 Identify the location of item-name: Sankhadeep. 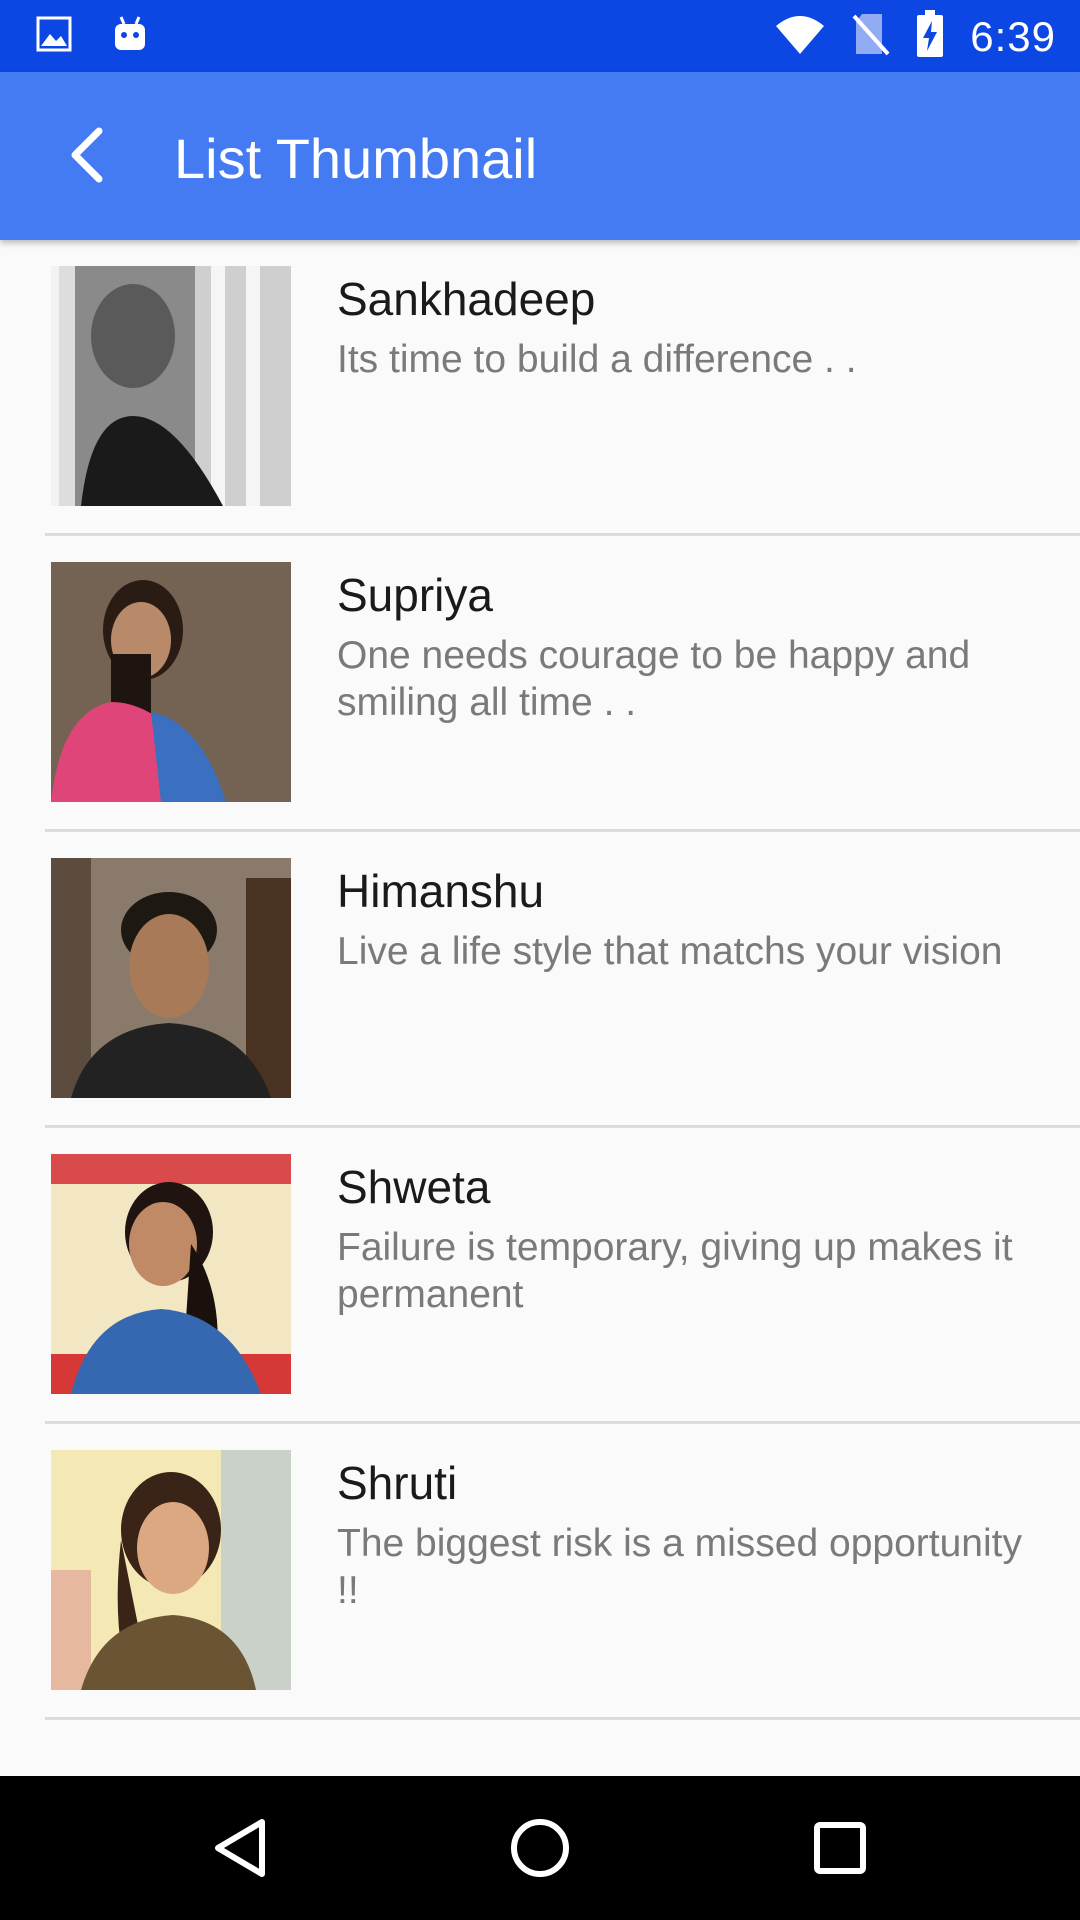
(466, 299).